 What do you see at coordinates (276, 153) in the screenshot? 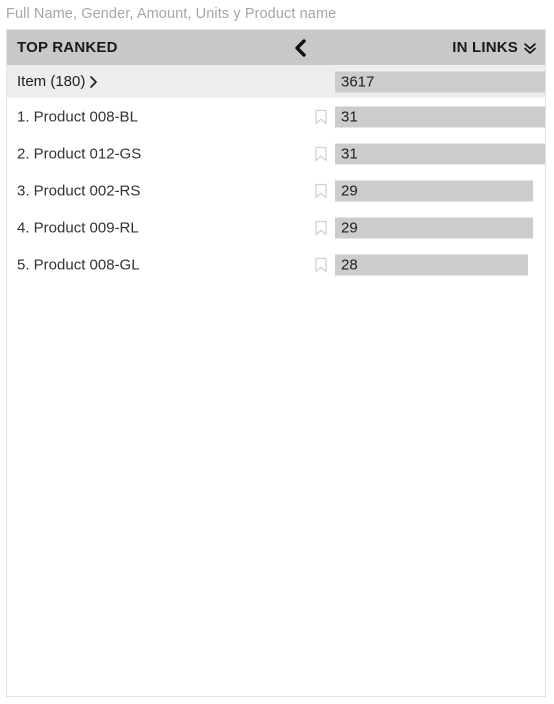
I see `list-item: 2. Product 012-GS 31` at bounding box center [276, 153].